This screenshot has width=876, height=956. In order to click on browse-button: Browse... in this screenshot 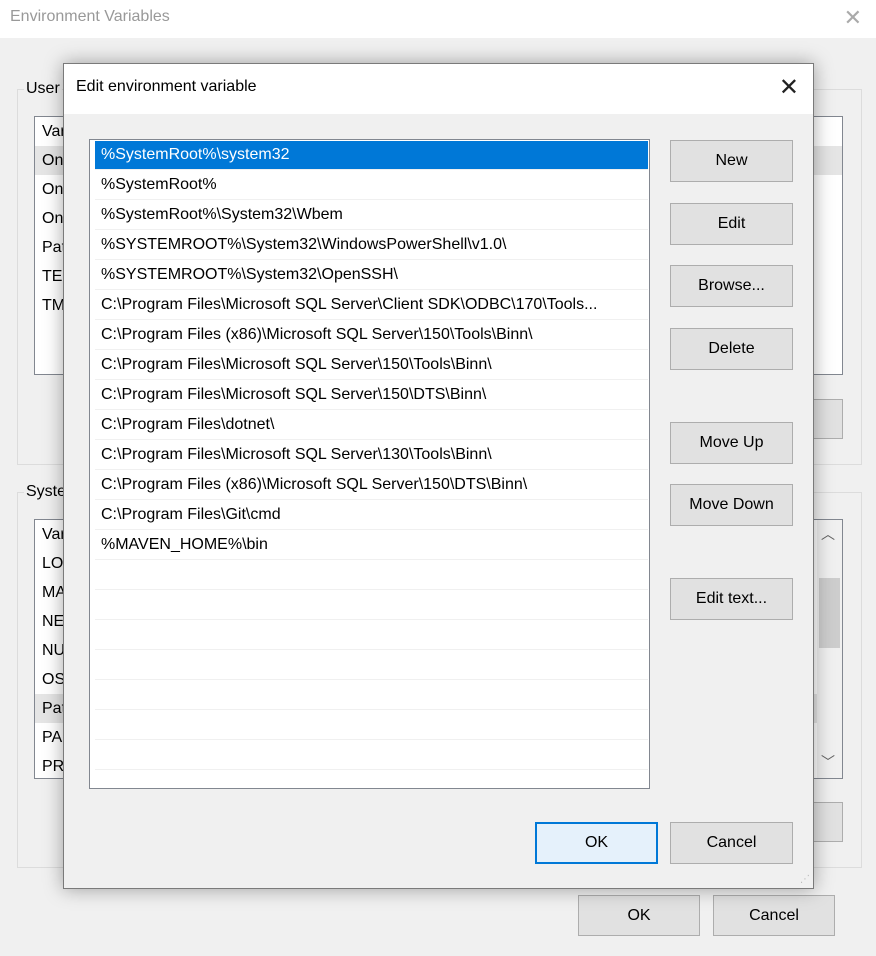, I will do `click(731, 286)`.